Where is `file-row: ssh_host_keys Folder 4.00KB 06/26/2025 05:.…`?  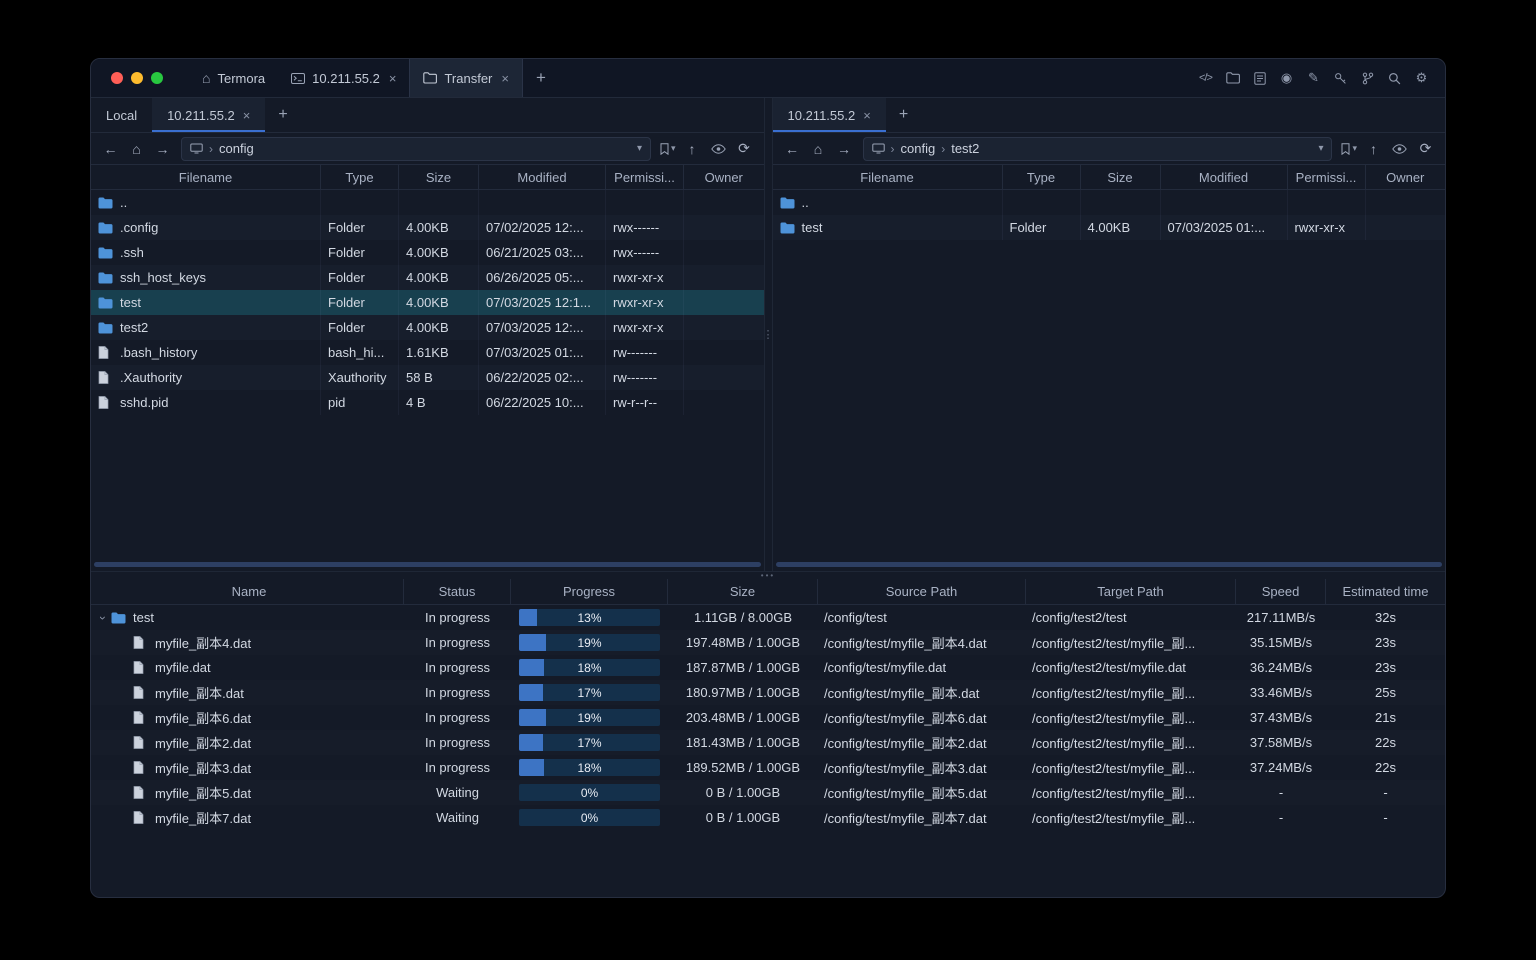
file-row: ssh_host_keys Folder 4.00KB 06/26/2025 05:.… is located at coordinates (427, 277).